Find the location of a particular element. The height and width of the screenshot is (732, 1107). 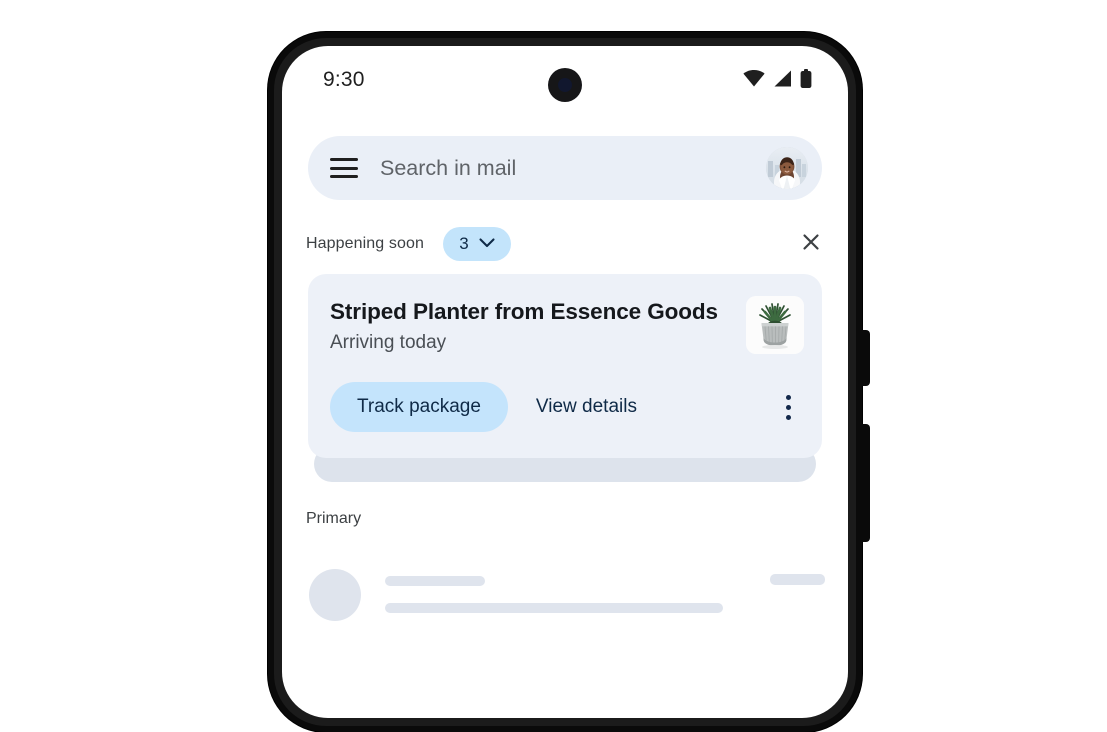

camera-lens is located at coordinates (565, 85).